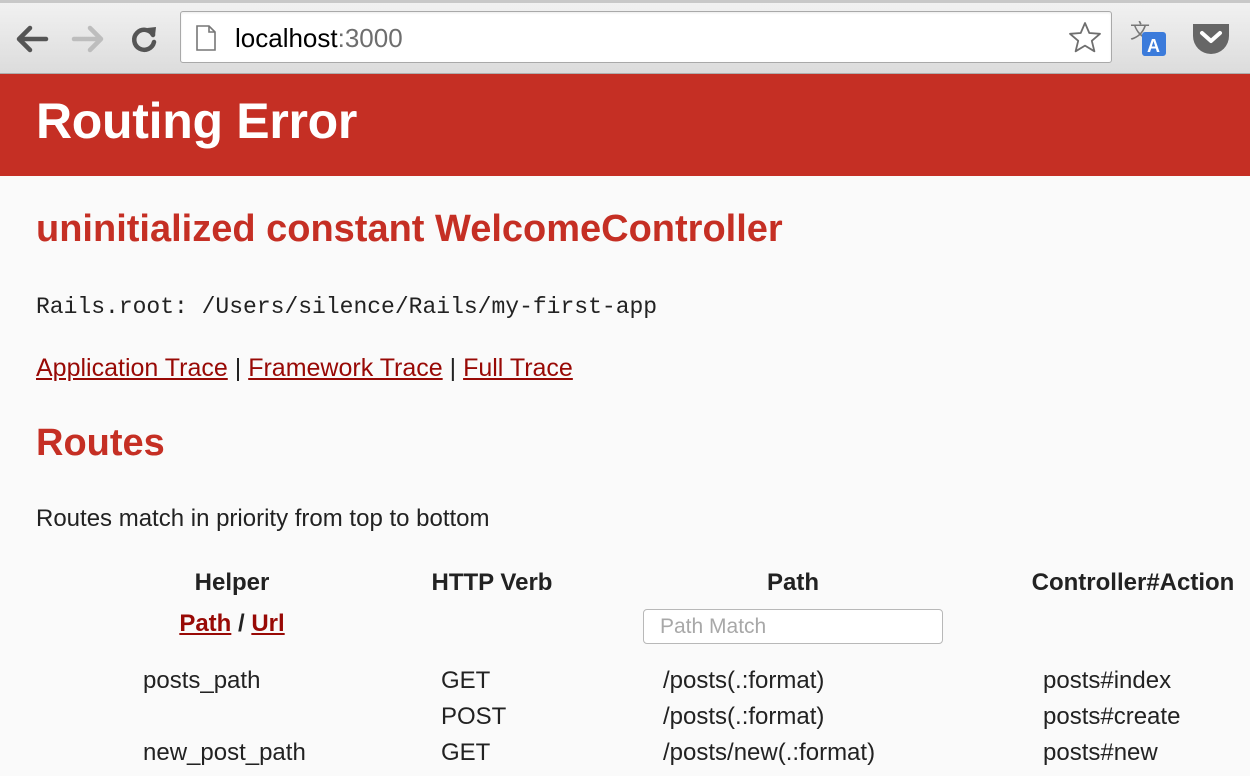 The height and width of the screenshot is (776, 1250). I want to click on address-bar: localhost:3000, so click(646, 37).